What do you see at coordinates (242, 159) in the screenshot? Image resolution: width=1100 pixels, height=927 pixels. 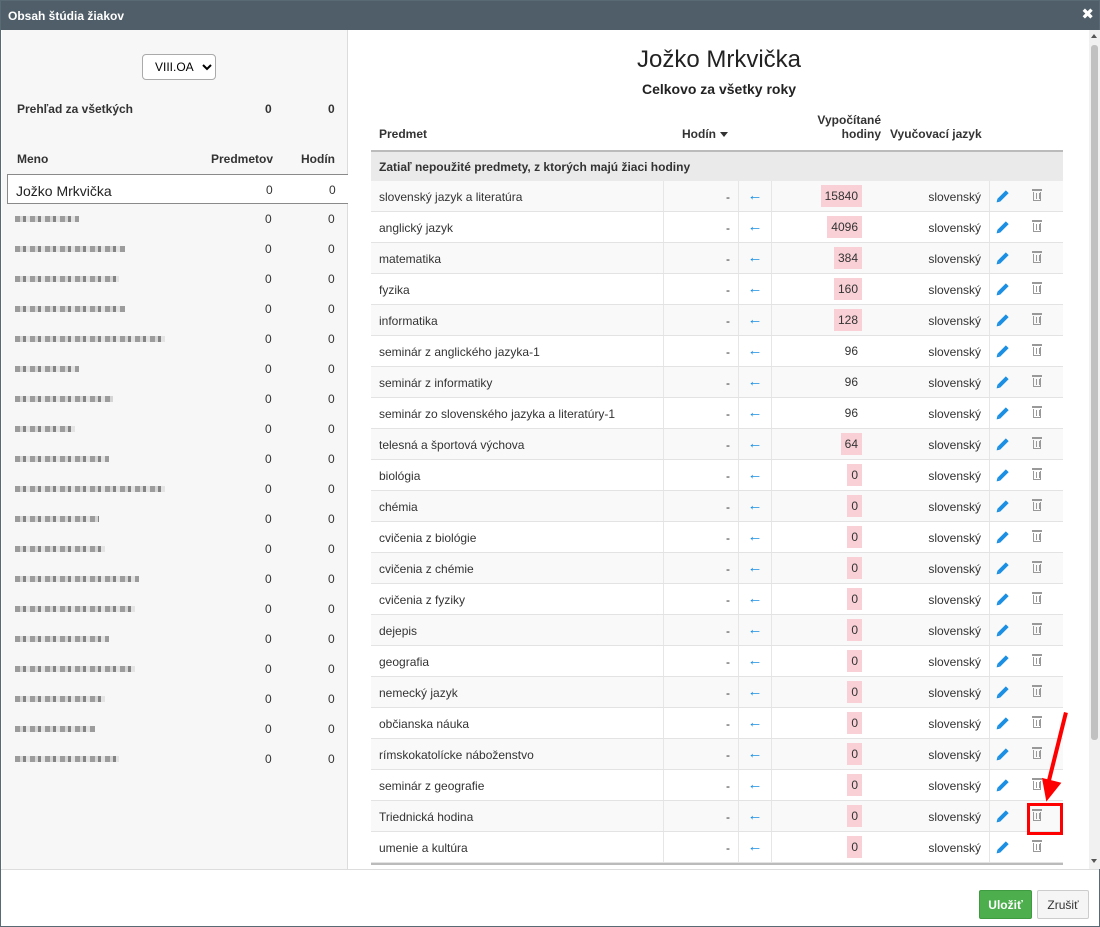 I see `header-subjects: Predmetov` at bounding box center [242, 159].